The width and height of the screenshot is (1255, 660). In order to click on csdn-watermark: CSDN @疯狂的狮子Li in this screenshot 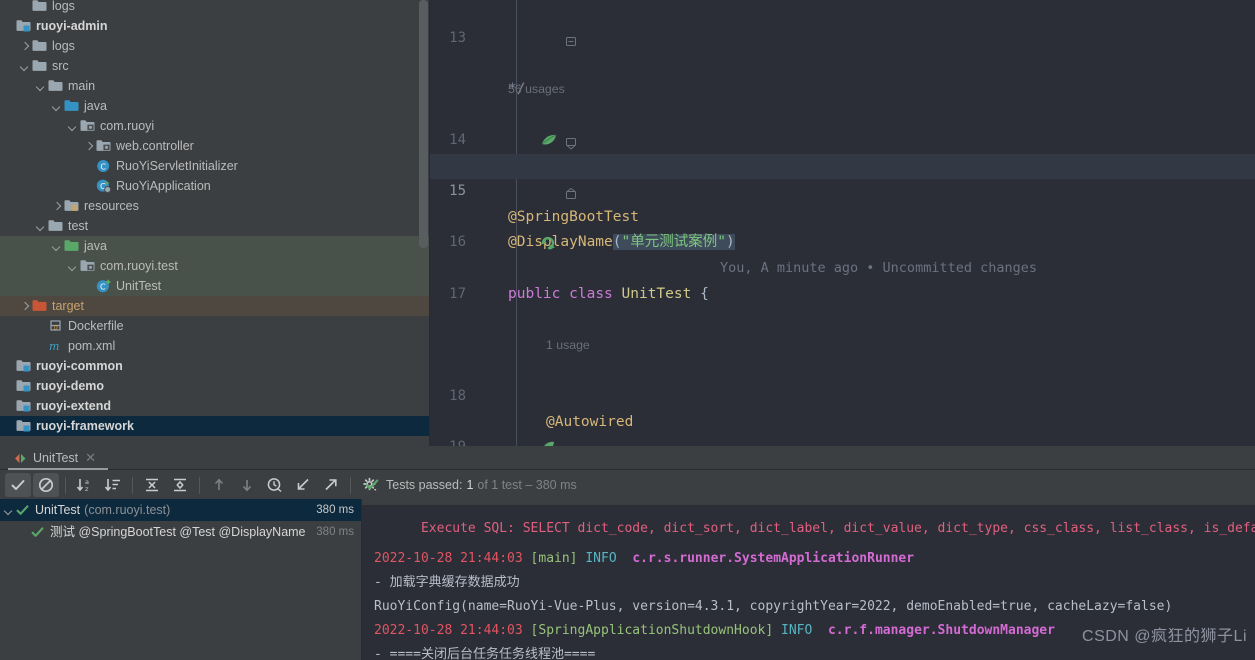, I will do `click(1164, 636)`.